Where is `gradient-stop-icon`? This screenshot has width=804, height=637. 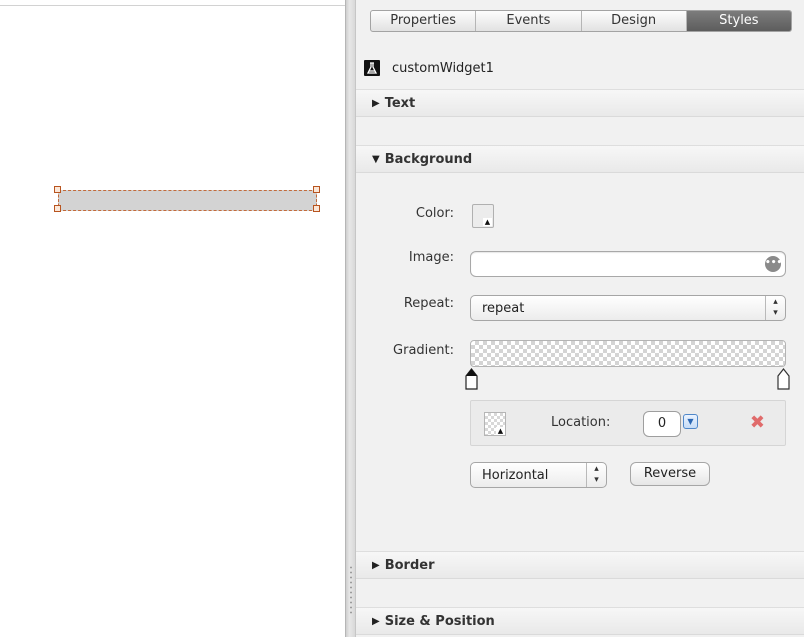 gradient-stop-icon is located at coordinates (783, 379).